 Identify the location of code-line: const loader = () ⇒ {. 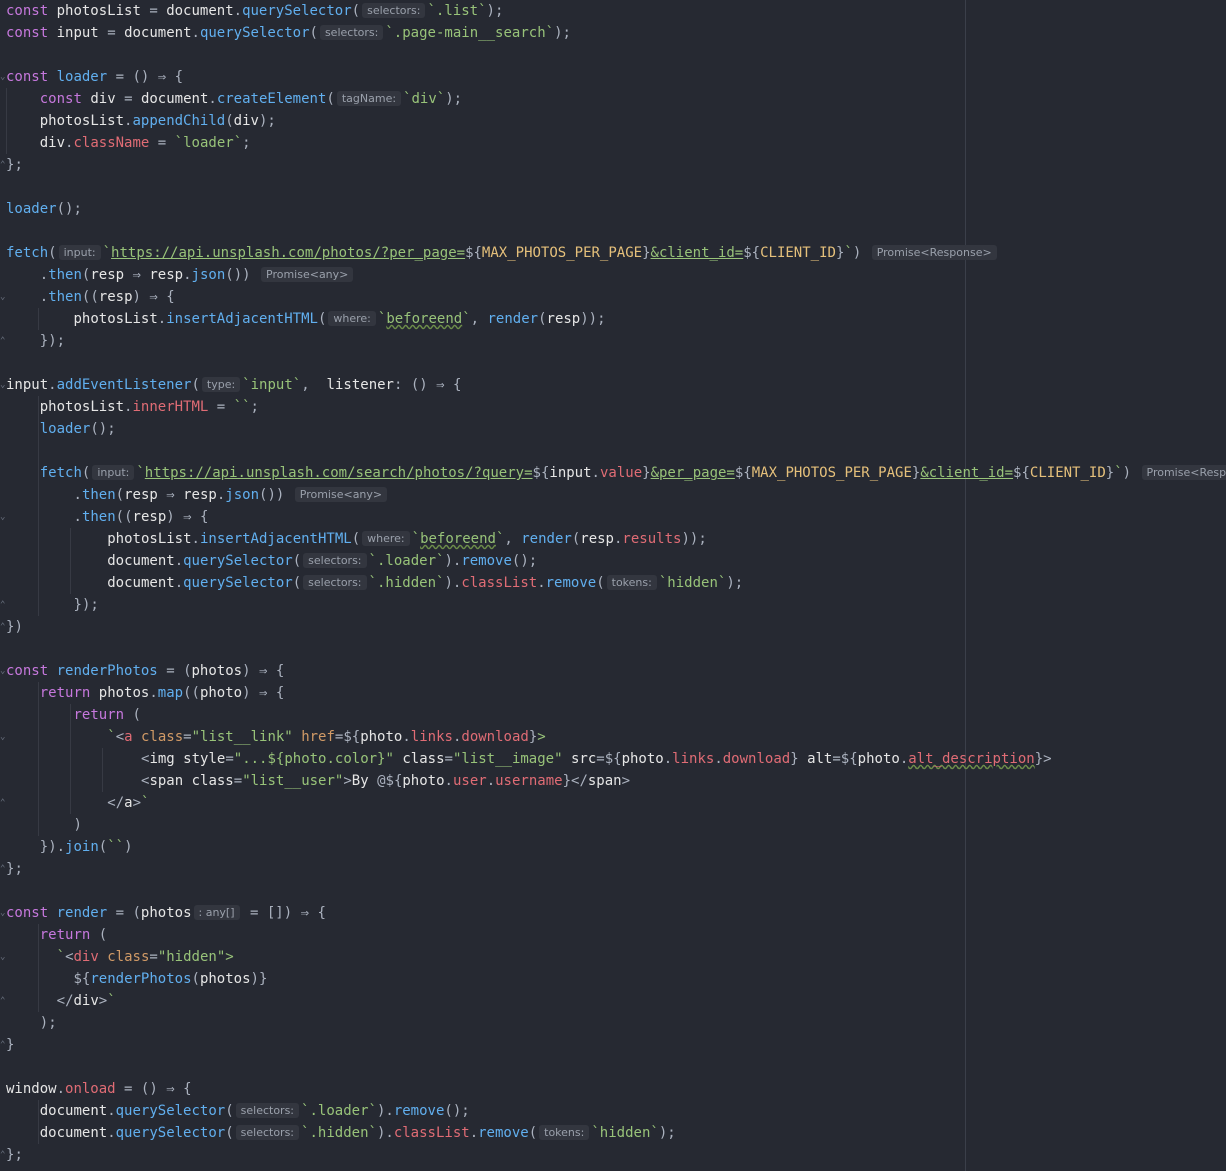
(94, 77).